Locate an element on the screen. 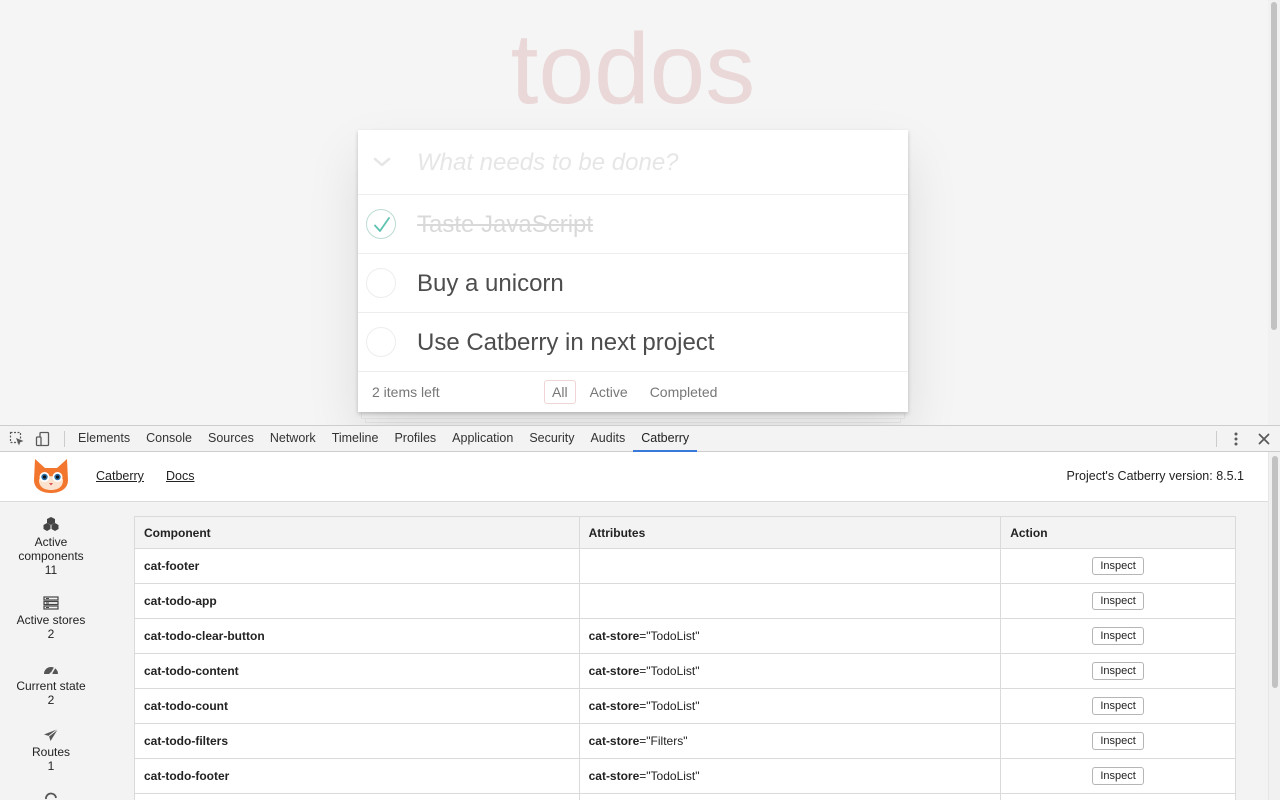 This screenshot has height=800, width=1280. component-name: cat-todo-count is located at coordinates (357, 706).